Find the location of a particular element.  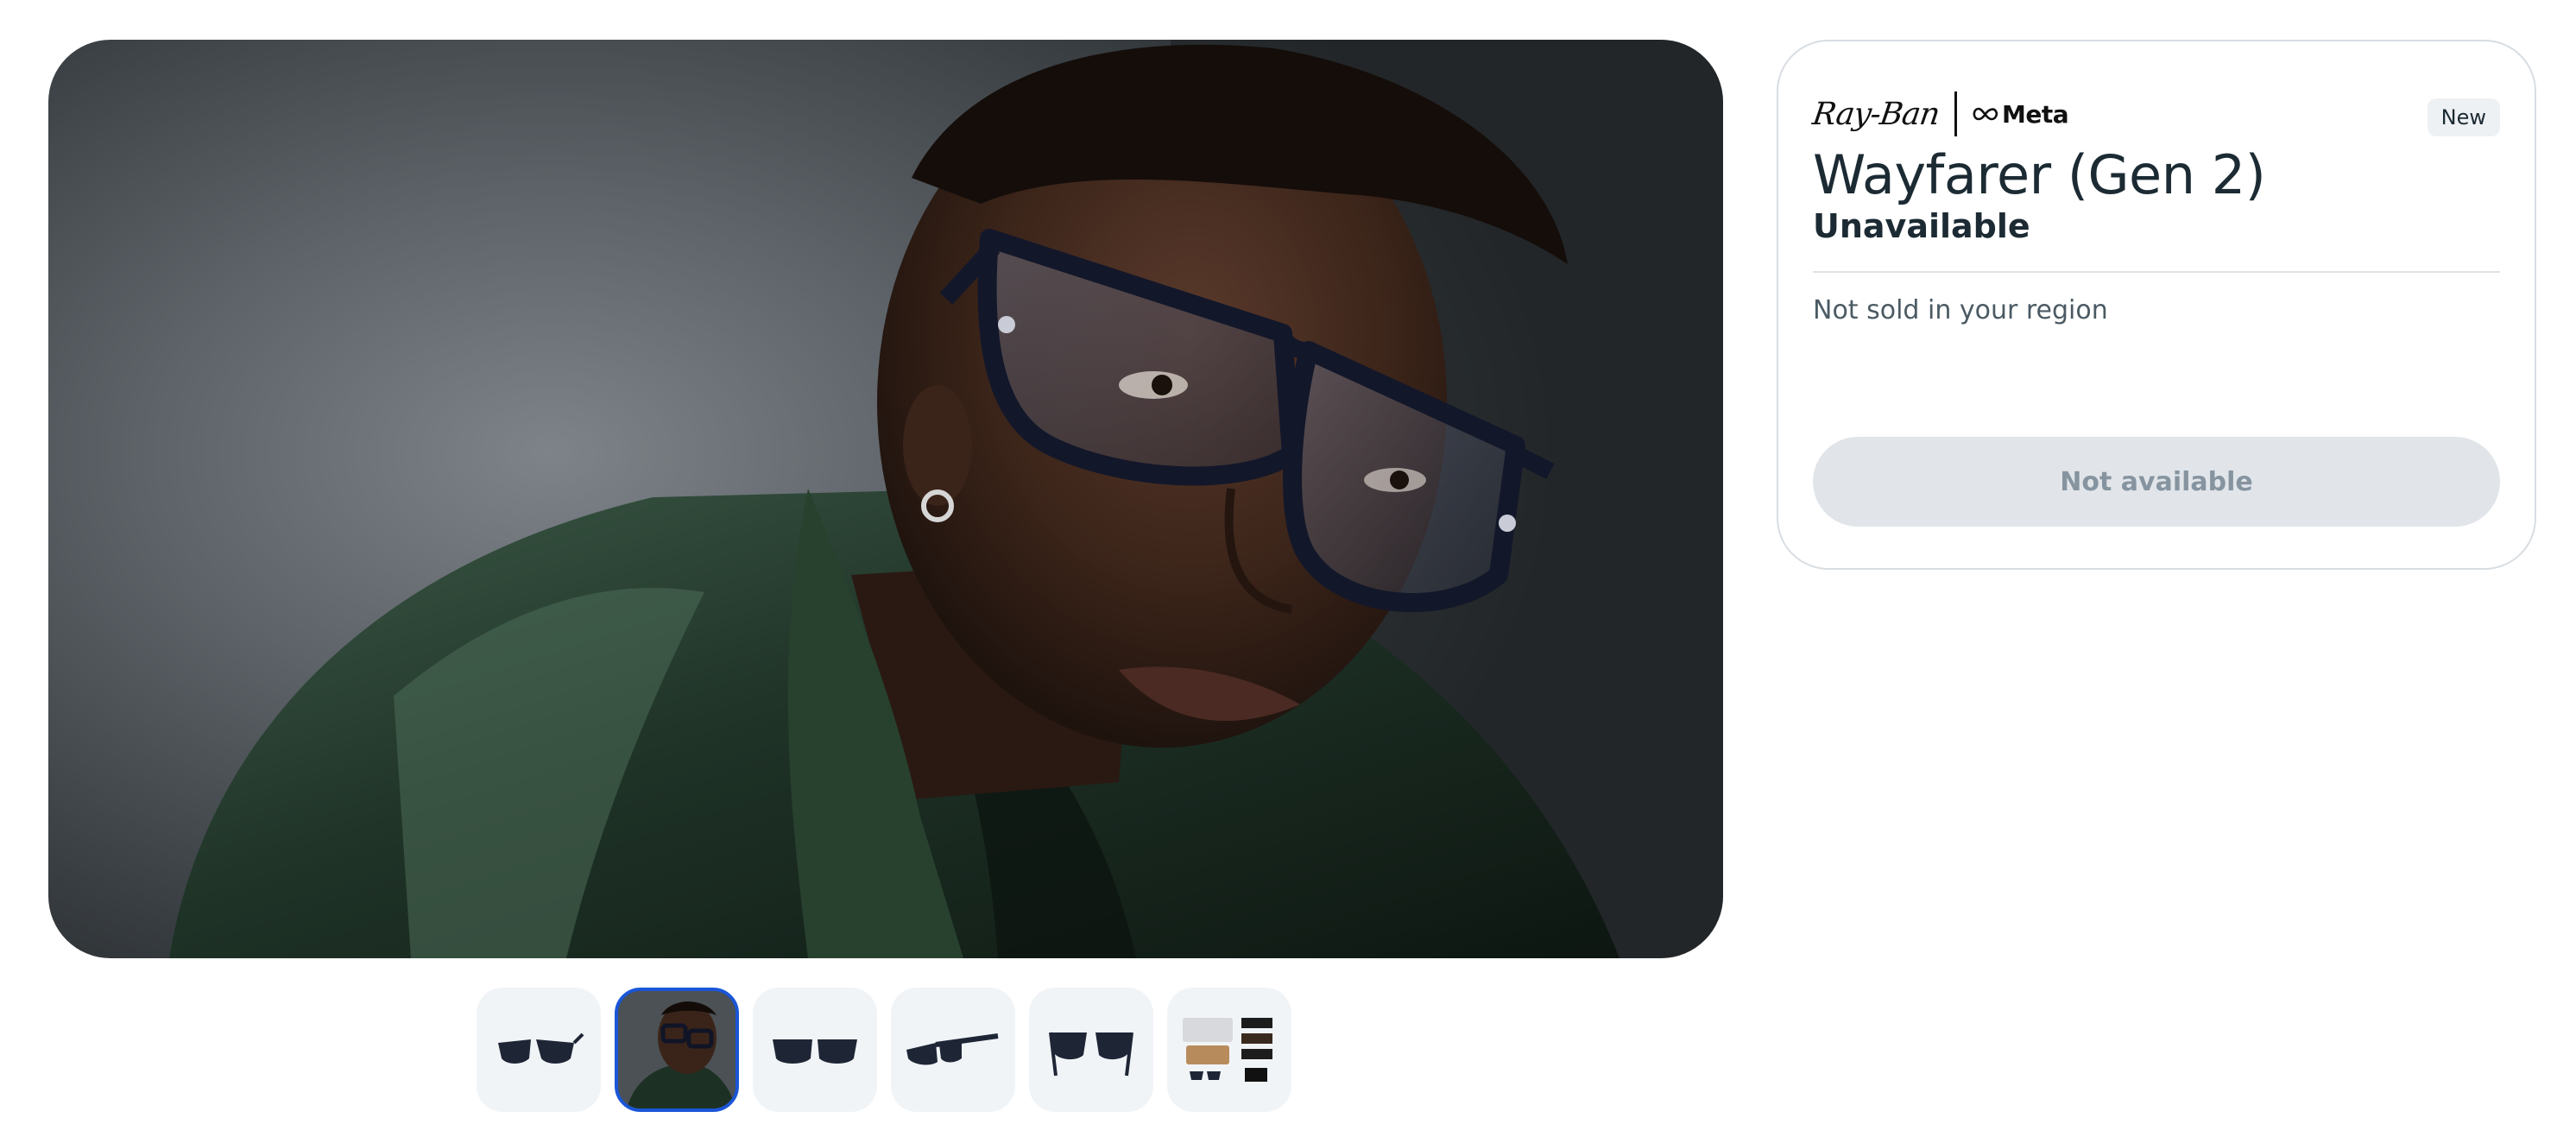

meta-wordmark: Meta is located at coordinates (2035, 114).